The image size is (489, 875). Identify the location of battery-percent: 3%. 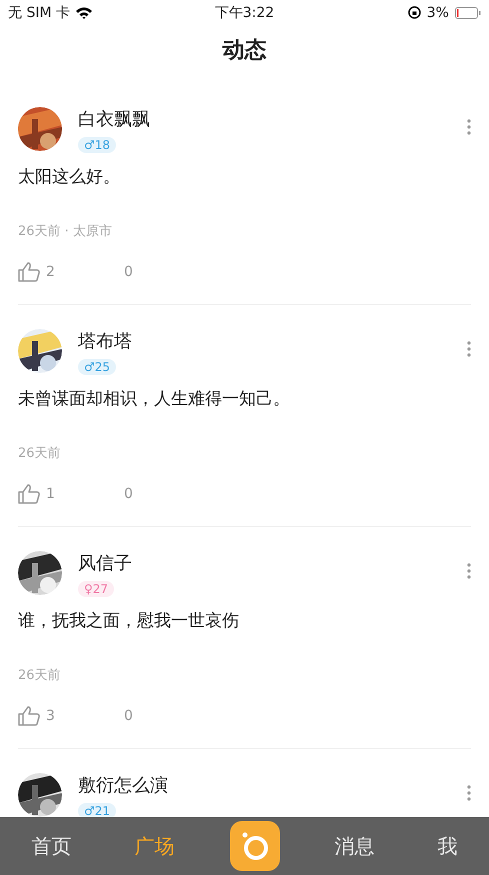
(437, 12).